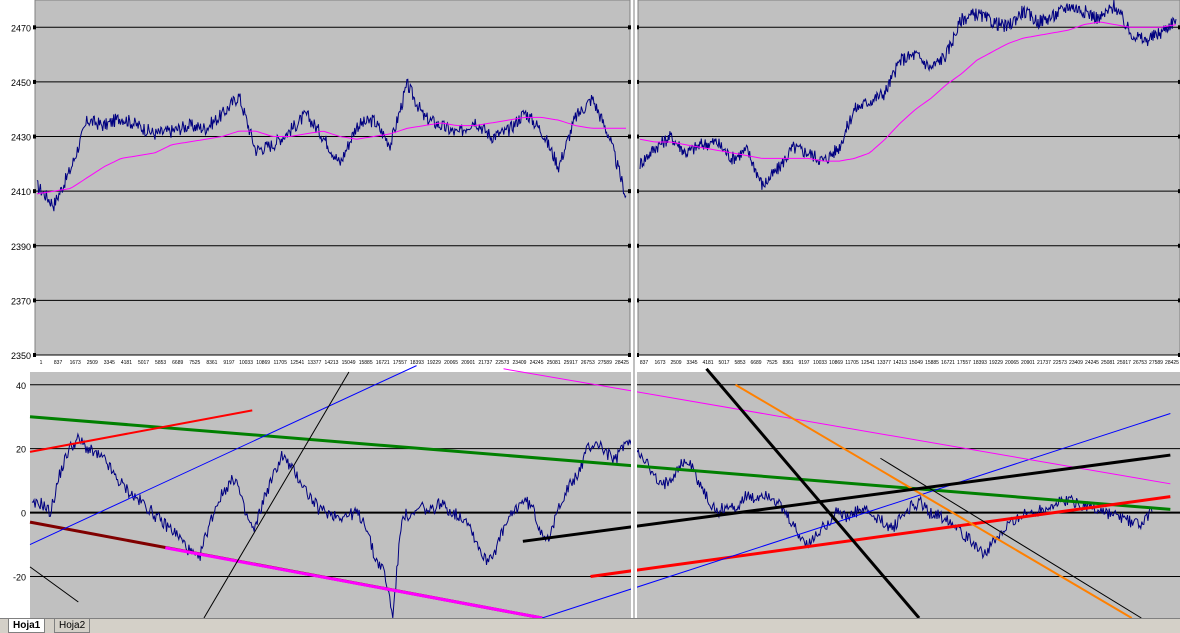 Image resolution: width=1180 pixels, height=633 pixels. What do you see at coordinates (588, 363) in the screenshot?
I see `x-tick-label-top-left-32: 26753` at bounding box center [588, 363].